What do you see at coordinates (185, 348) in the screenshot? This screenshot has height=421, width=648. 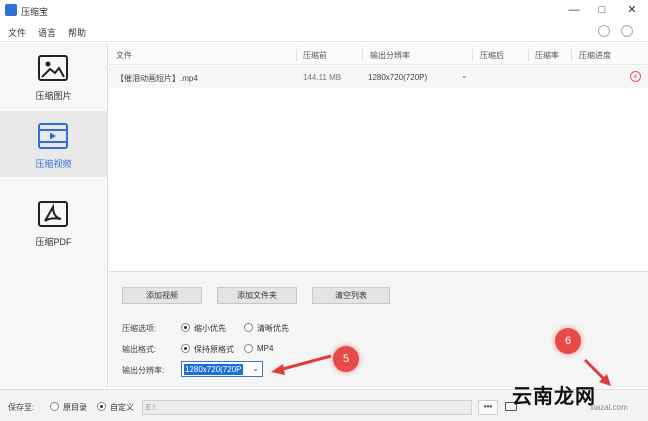 I see `radio-keep-format` at bounding box center [185, 348].